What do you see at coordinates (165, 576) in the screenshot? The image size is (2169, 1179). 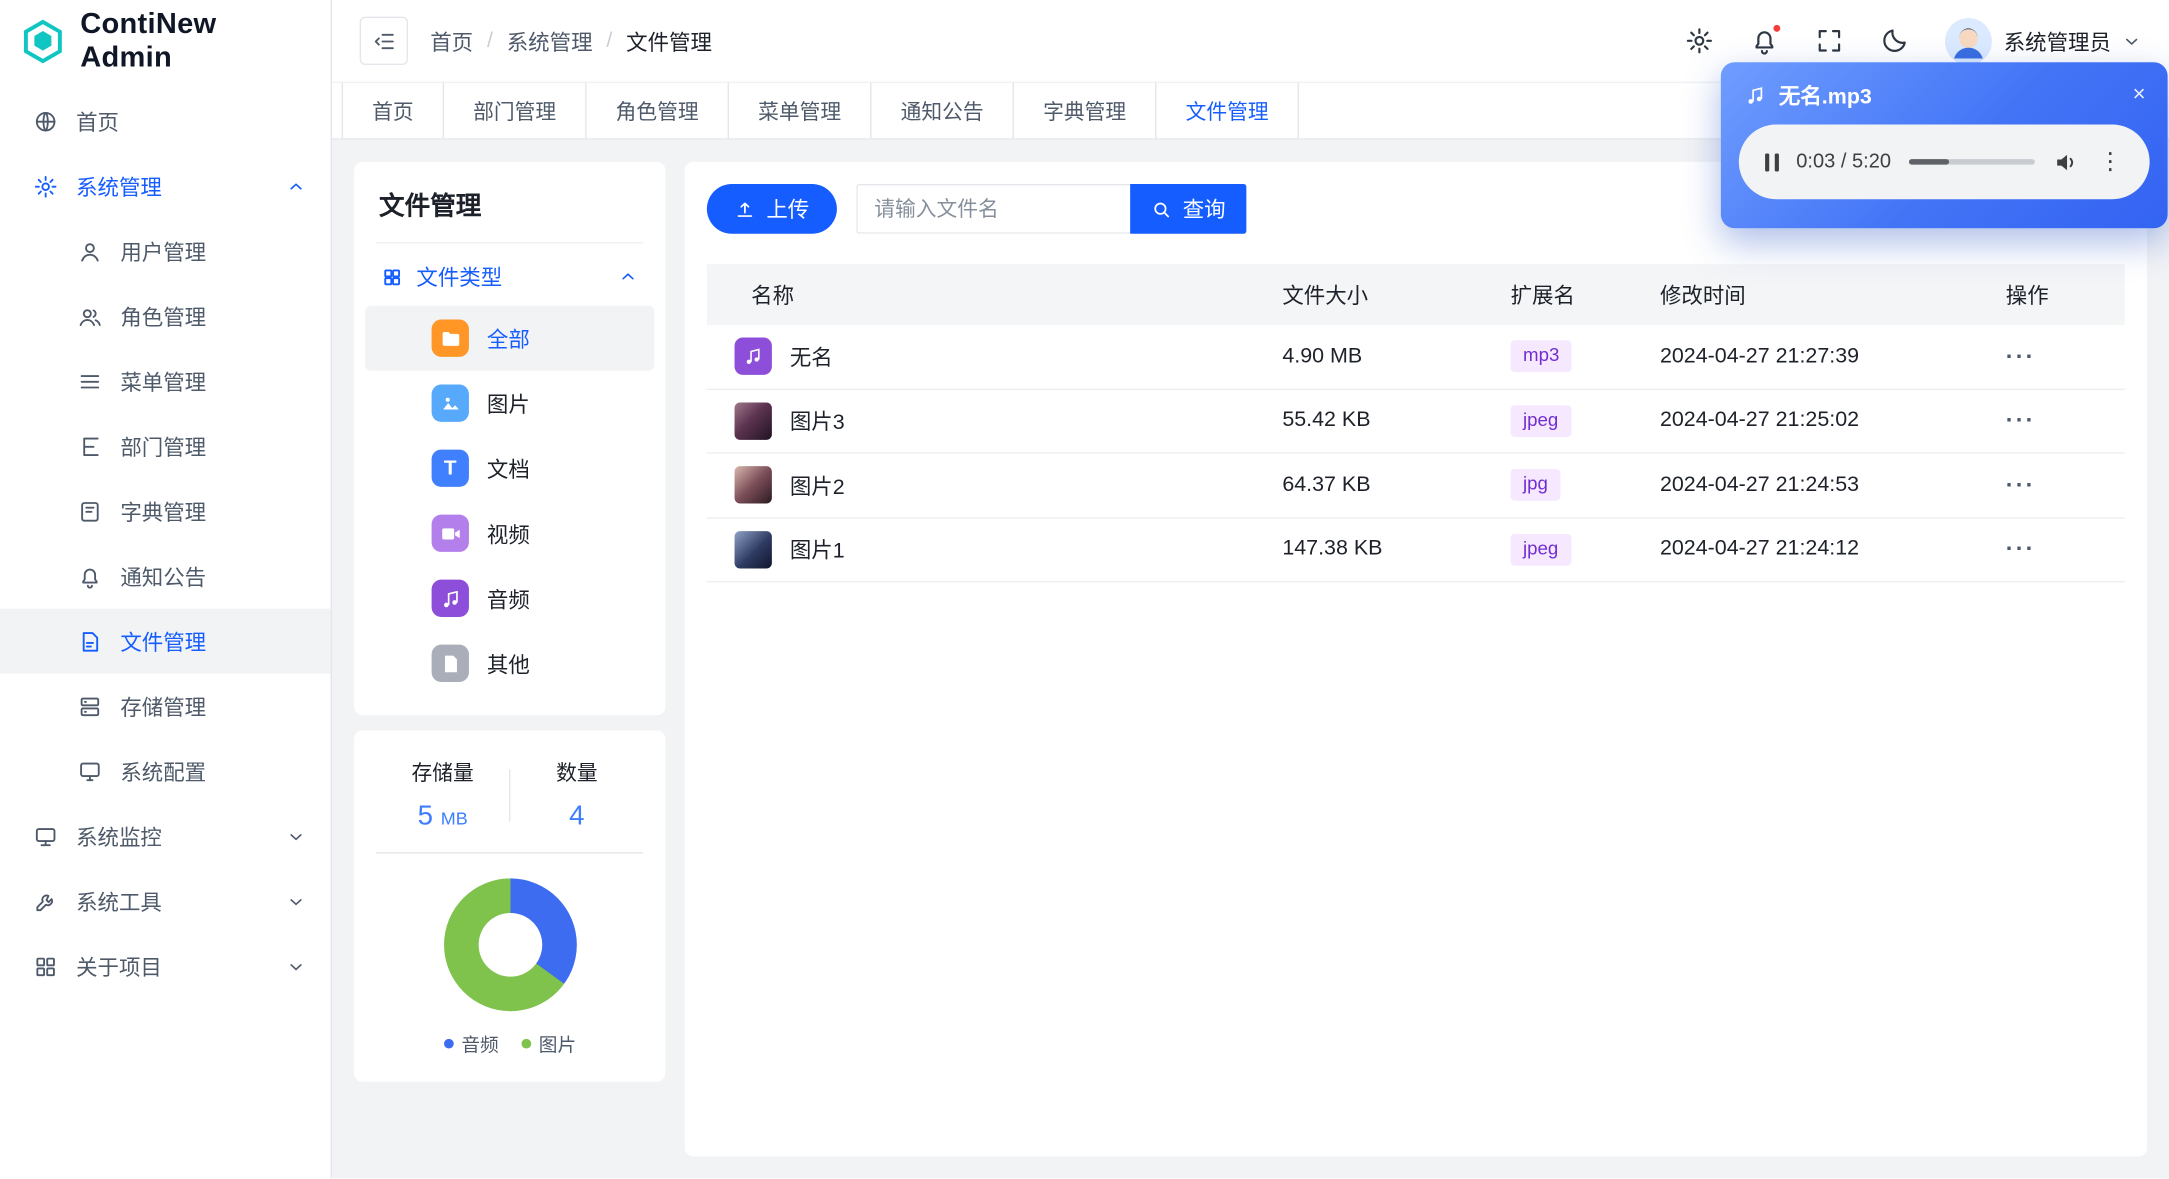 I see `sidebar-item-notice: 通知公告` at bounding box center [165, 576].